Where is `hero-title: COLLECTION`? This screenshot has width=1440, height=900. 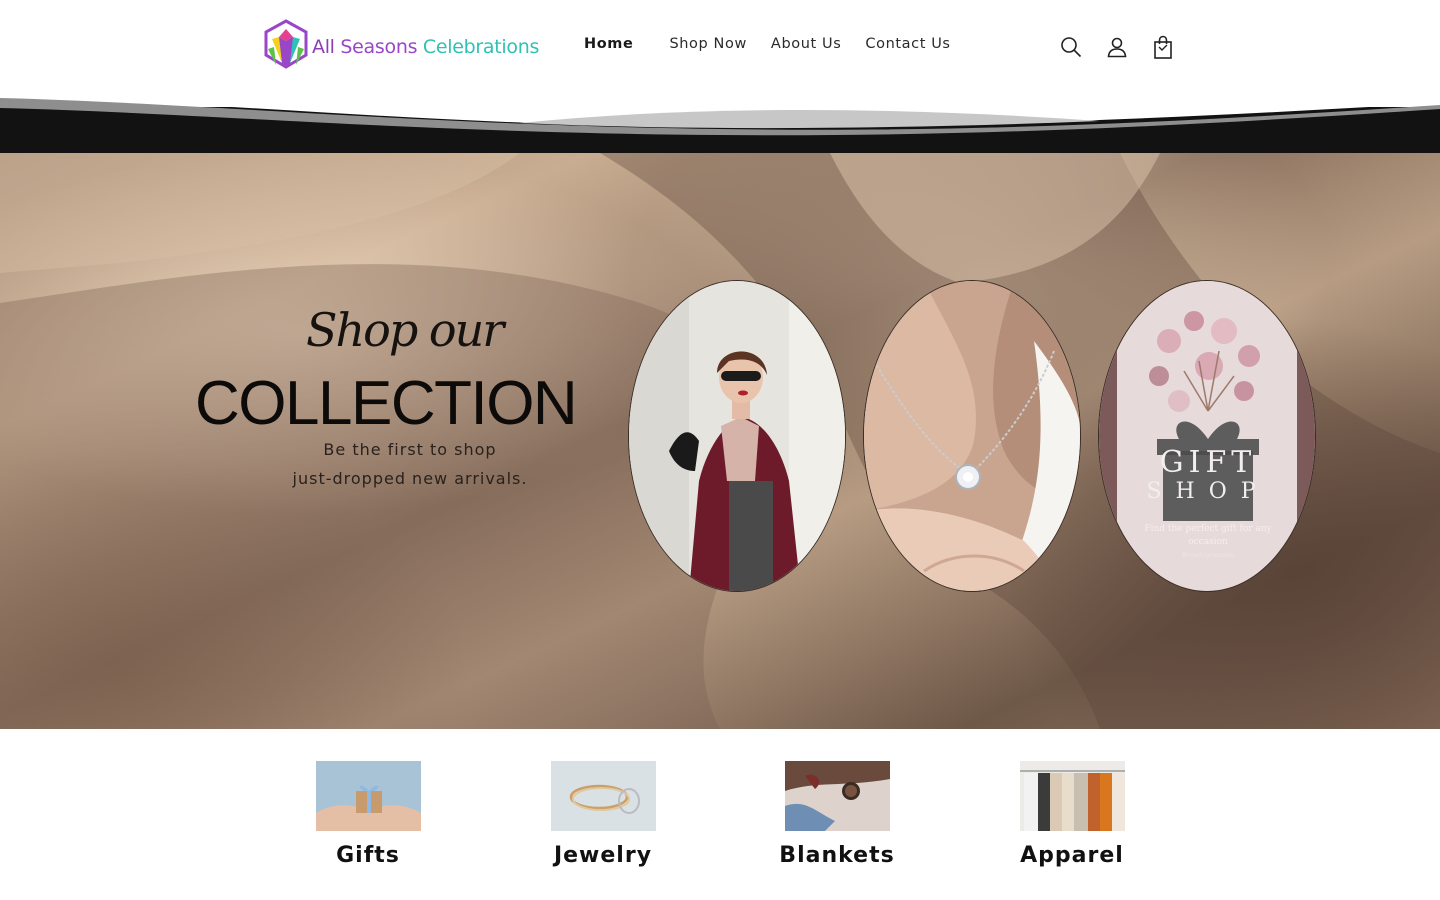 hero-title: COLLECTION is located at coordinates (386, 403).